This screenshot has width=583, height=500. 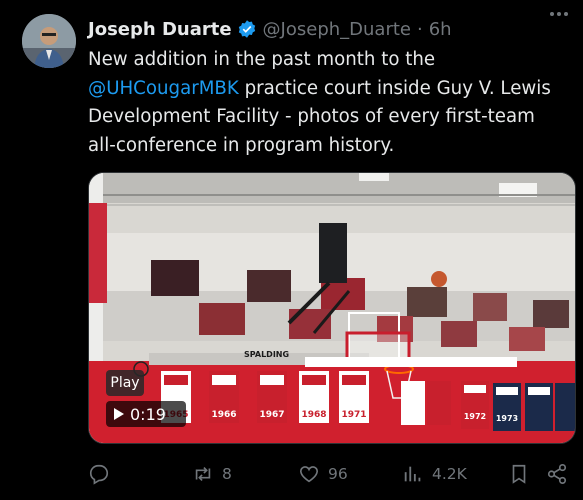 I want to click on play-duration-button: 0:19, so click(x=146, y=414).